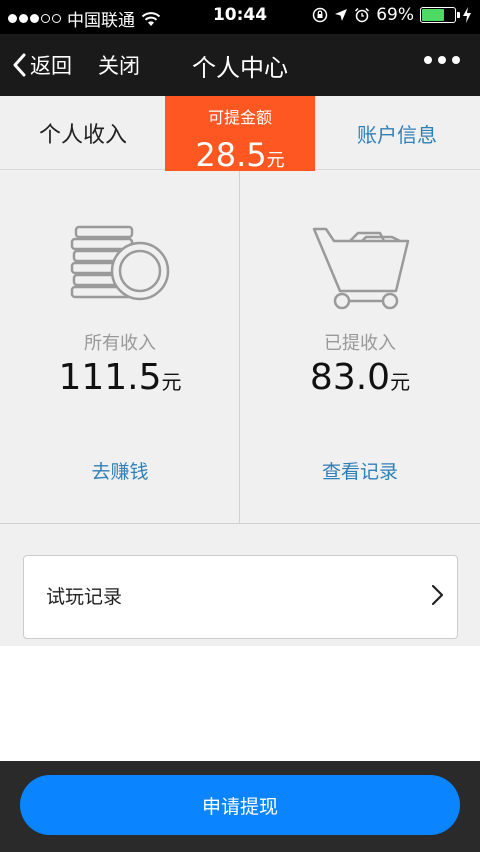  I want to click on location-arrow-icon, so click(341, 15).